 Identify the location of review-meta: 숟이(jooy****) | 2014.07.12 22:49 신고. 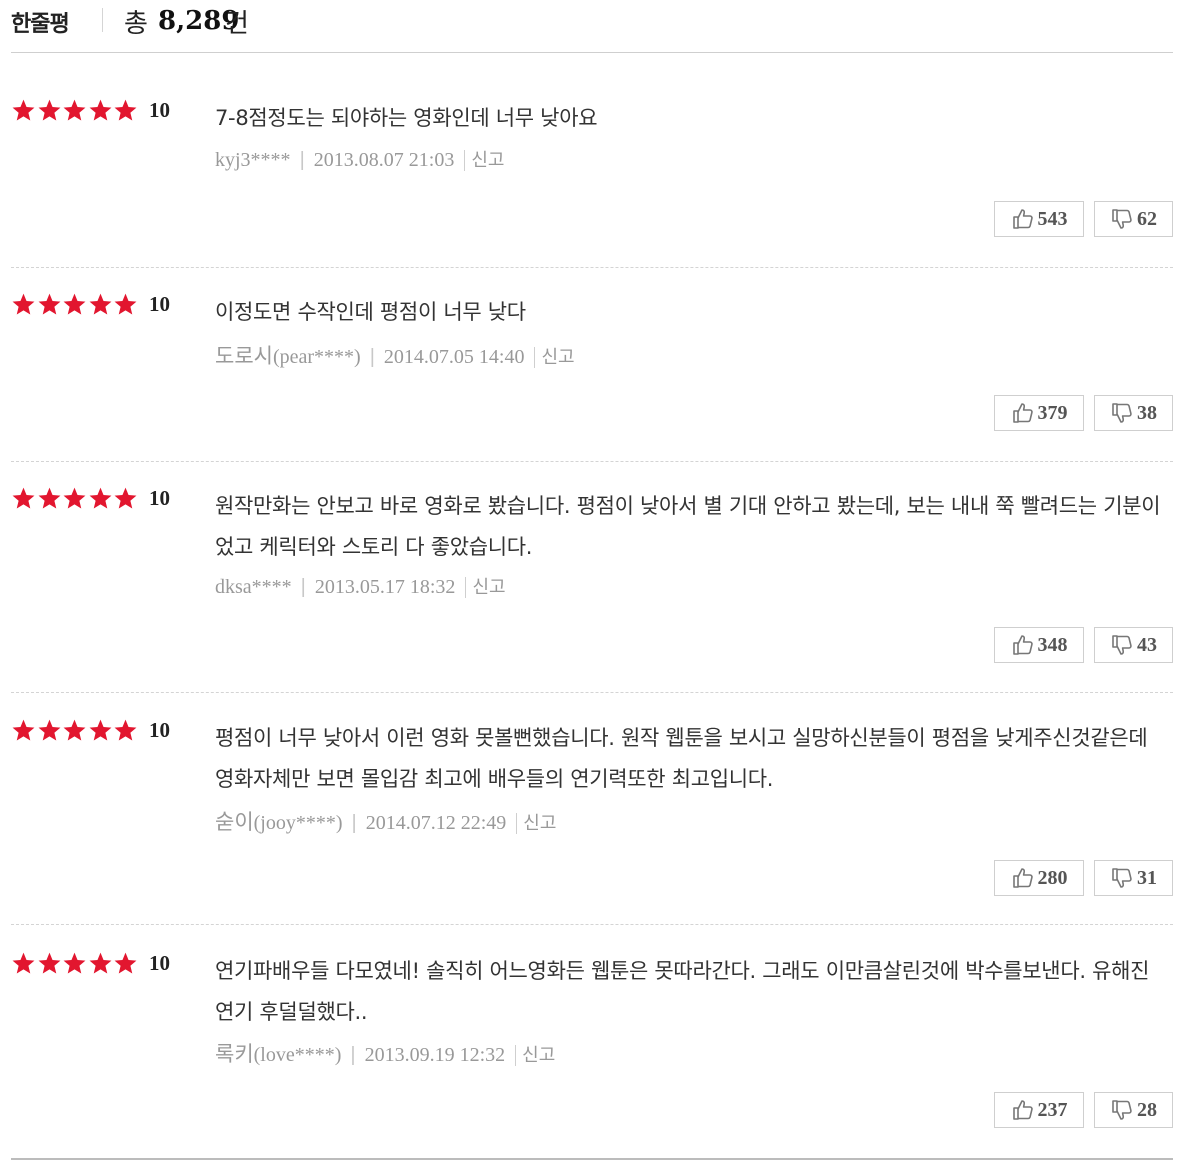
(386, 821).